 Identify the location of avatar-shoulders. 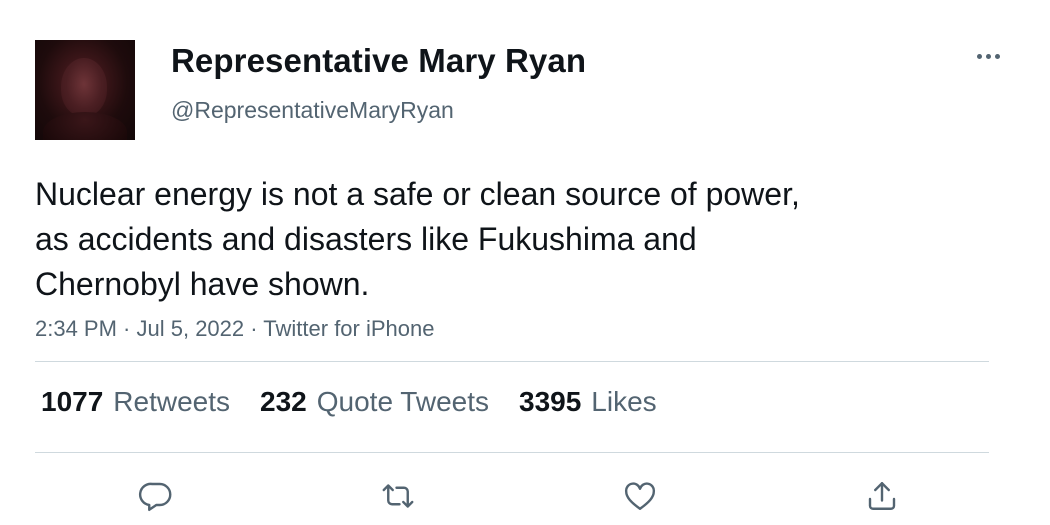
(85, 126).